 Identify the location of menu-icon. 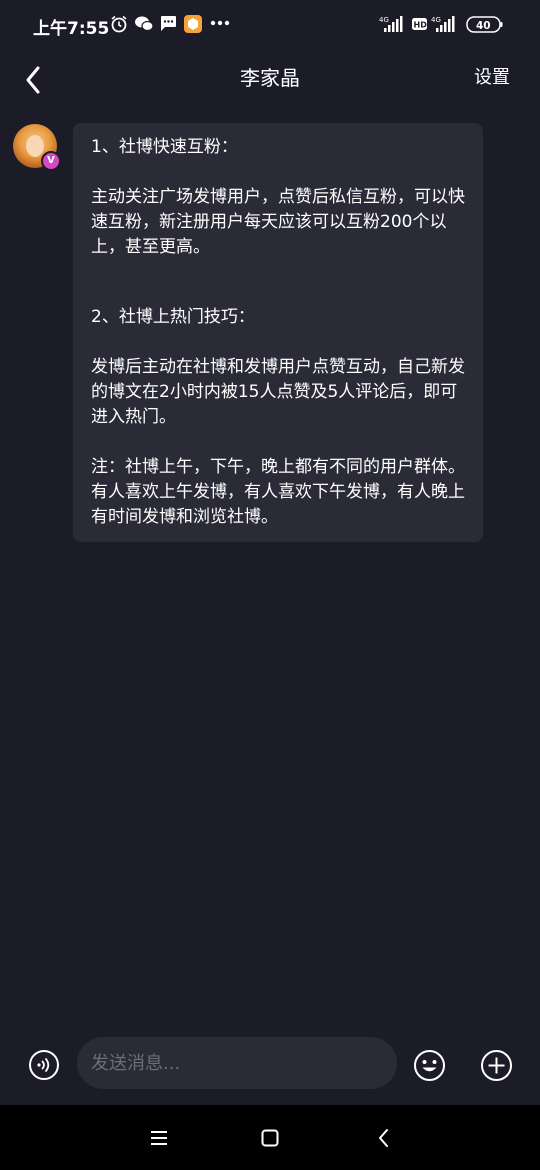
(159, 1138).